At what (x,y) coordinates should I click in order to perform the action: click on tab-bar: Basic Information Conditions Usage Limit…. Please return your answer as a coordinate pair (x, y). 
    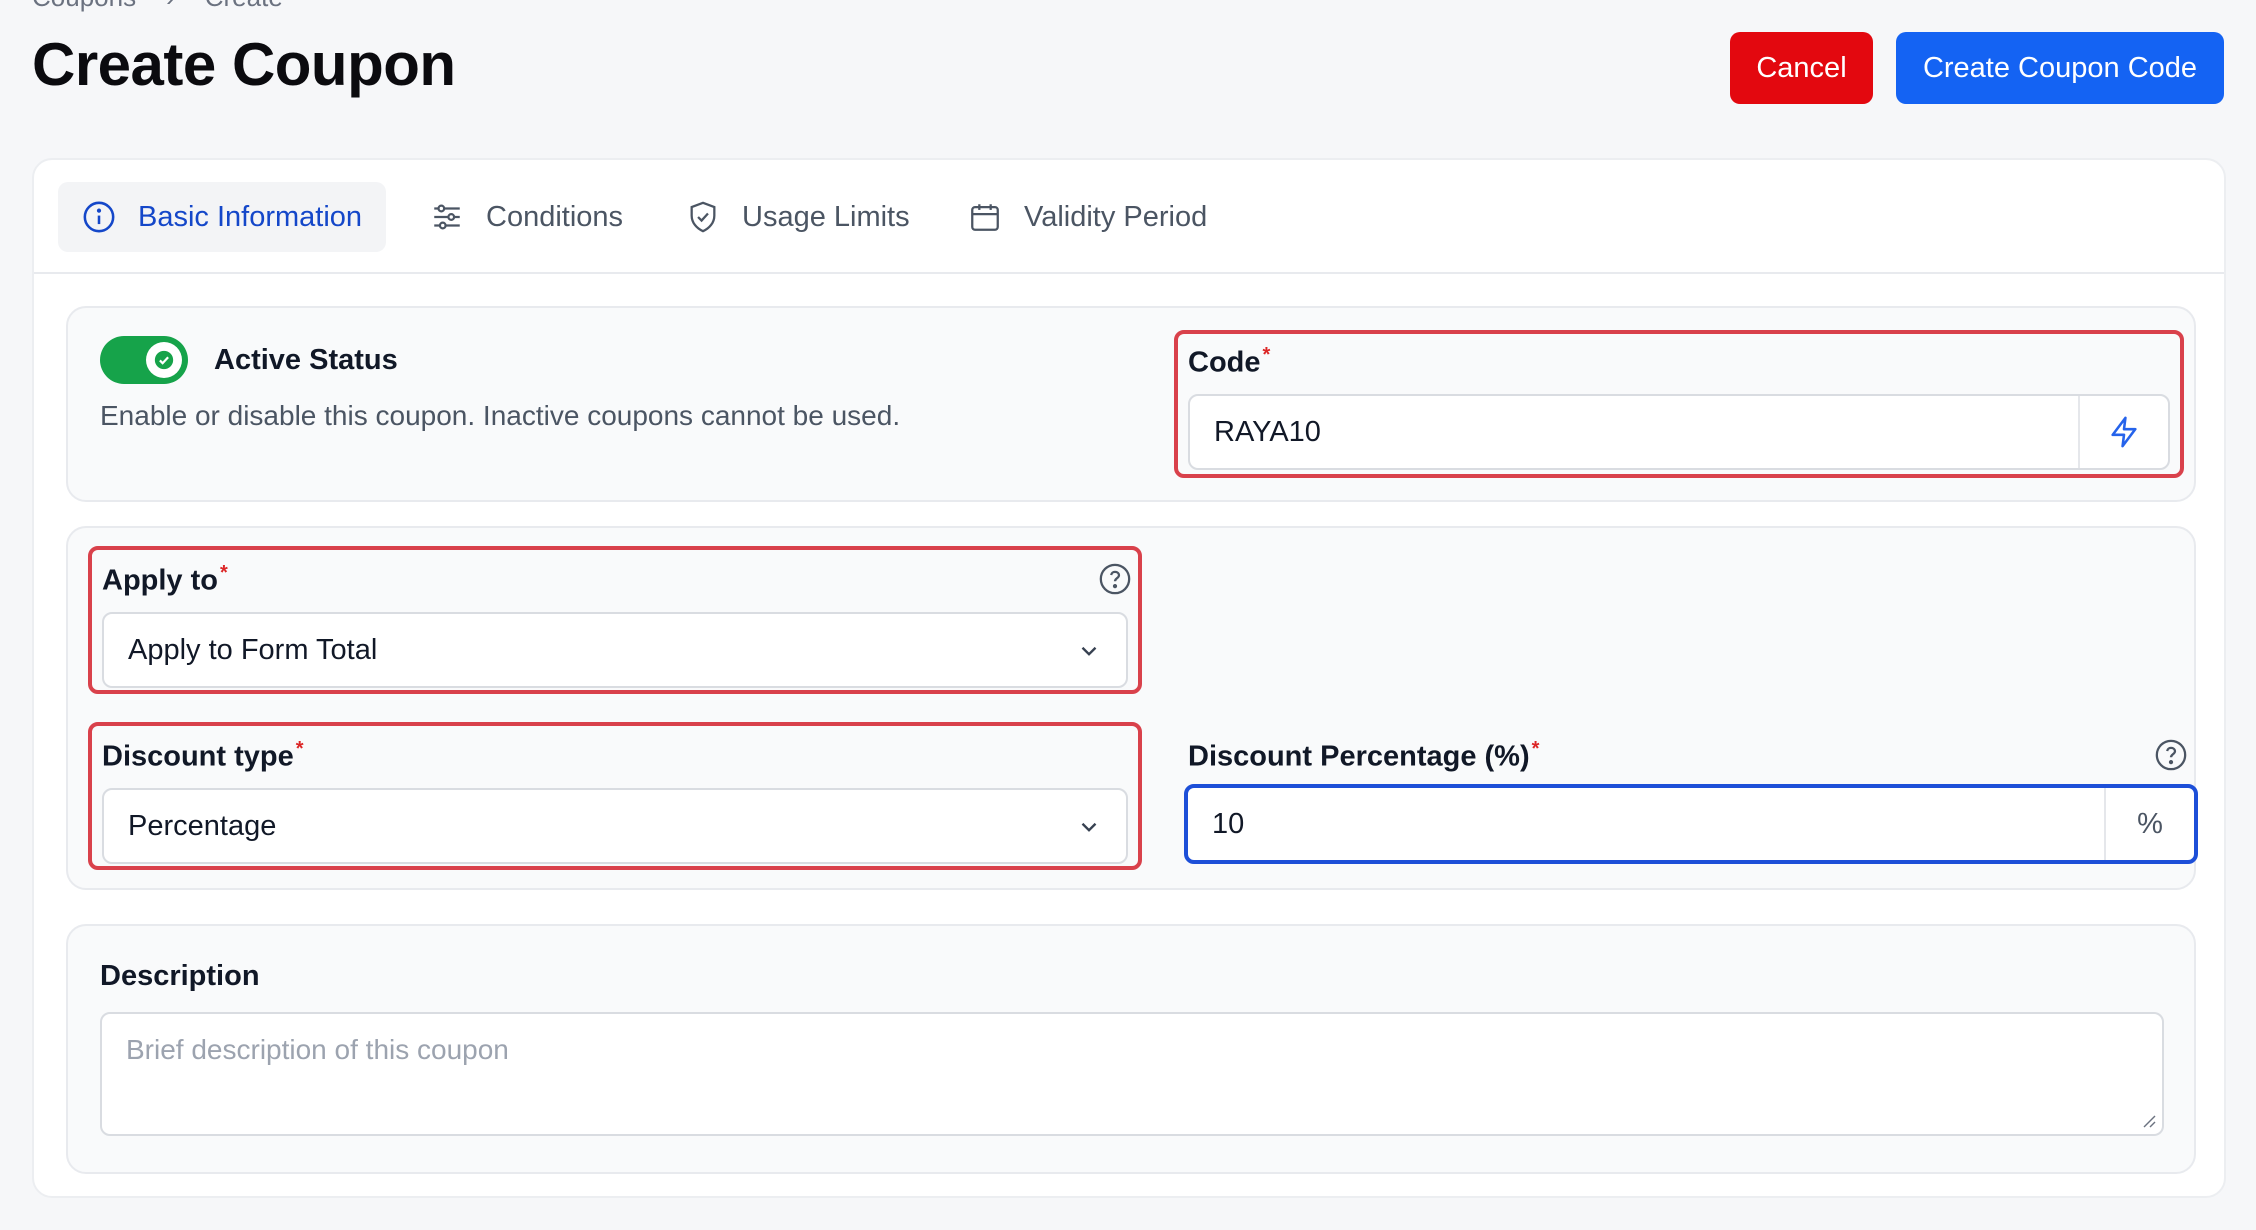
    Looking at the image, I should click on (1129, 217).